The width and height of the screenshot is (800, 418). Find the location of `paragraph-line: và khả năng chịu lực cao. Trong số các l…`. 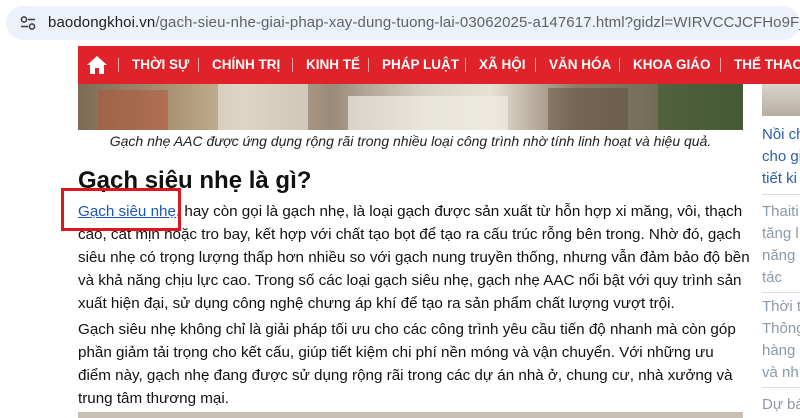

paragraph-line: và khả năng chịu lực cao. Trong số các l… is located at coordinates (410, 280).